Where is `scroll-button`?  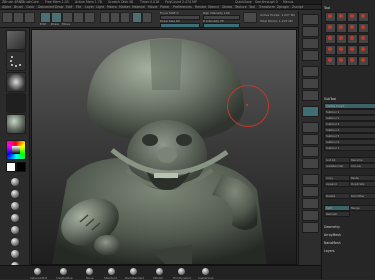 scroll-button is located at coordinates (310, 19).